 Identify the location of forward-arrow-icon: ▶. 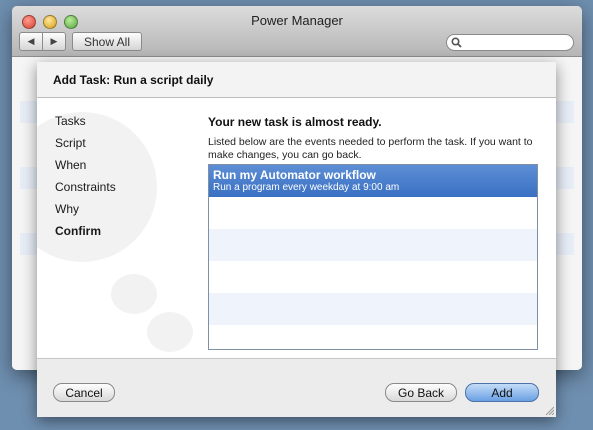
(54, 41).